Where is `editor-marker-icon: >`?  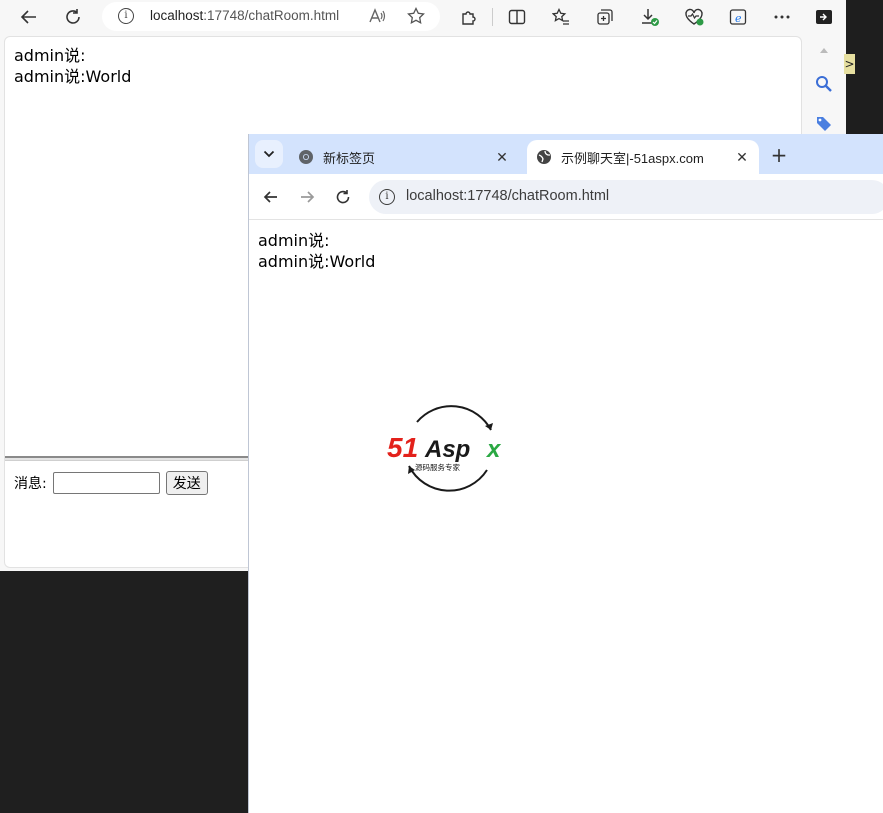 editor-marker-icon: > is located at coordinates (849, 64).